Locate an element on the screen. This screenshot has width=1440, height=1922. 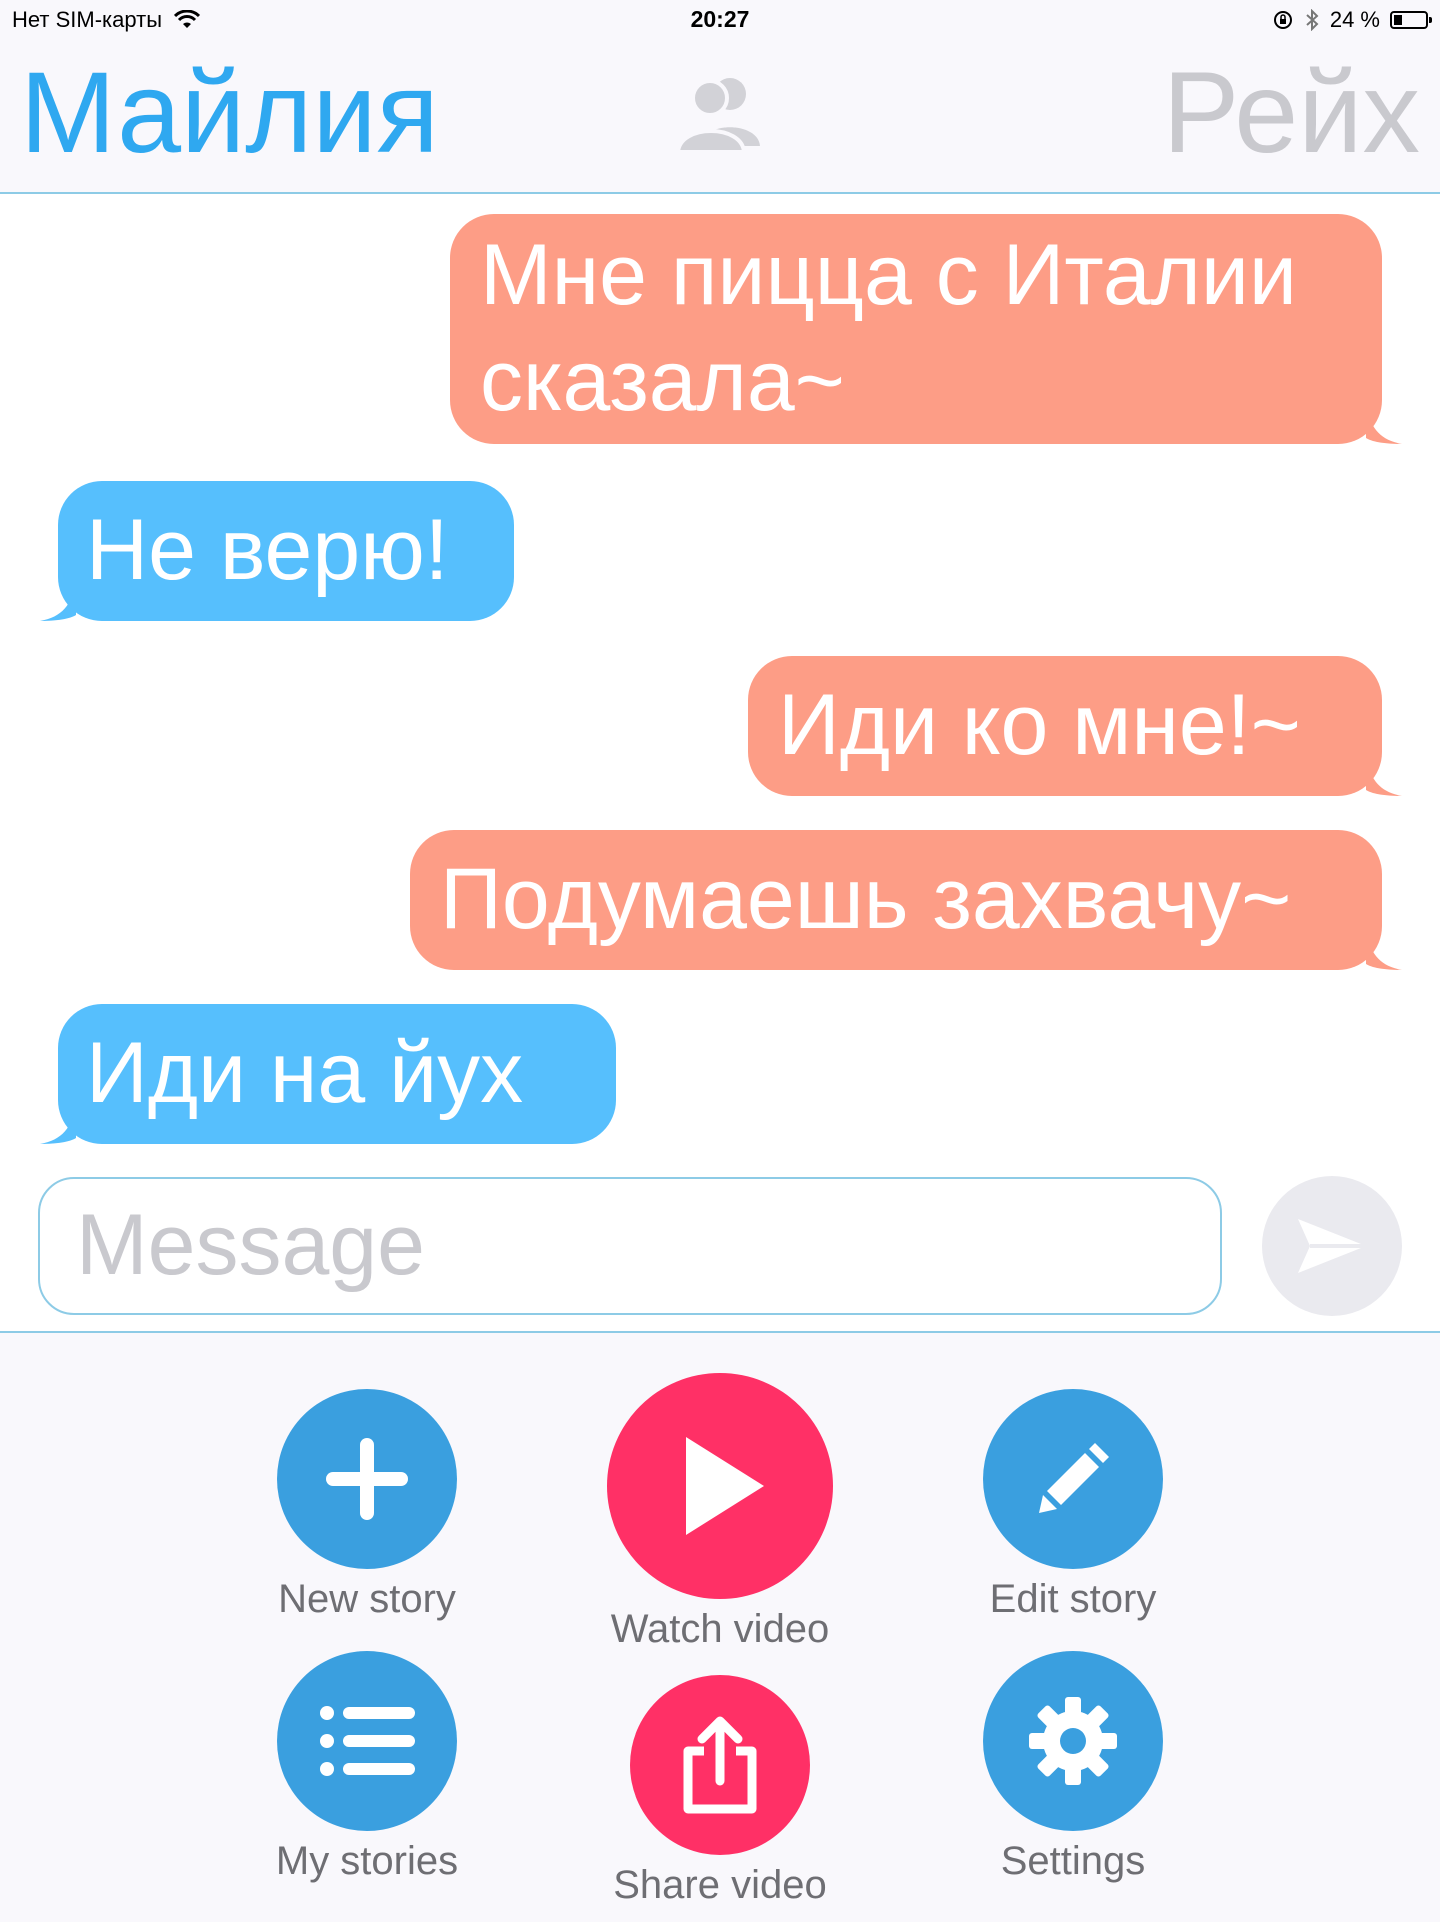
list-icon is located at coordinates (367, 1741).